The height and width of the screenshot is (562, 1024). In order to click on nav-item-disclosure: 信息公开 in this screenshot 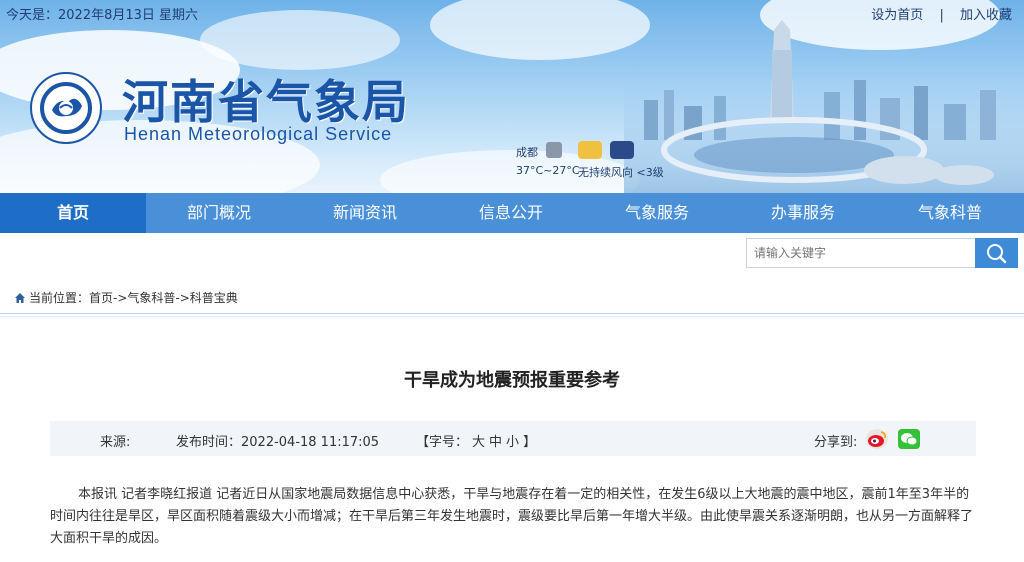, I will do `click(511, 213)`.